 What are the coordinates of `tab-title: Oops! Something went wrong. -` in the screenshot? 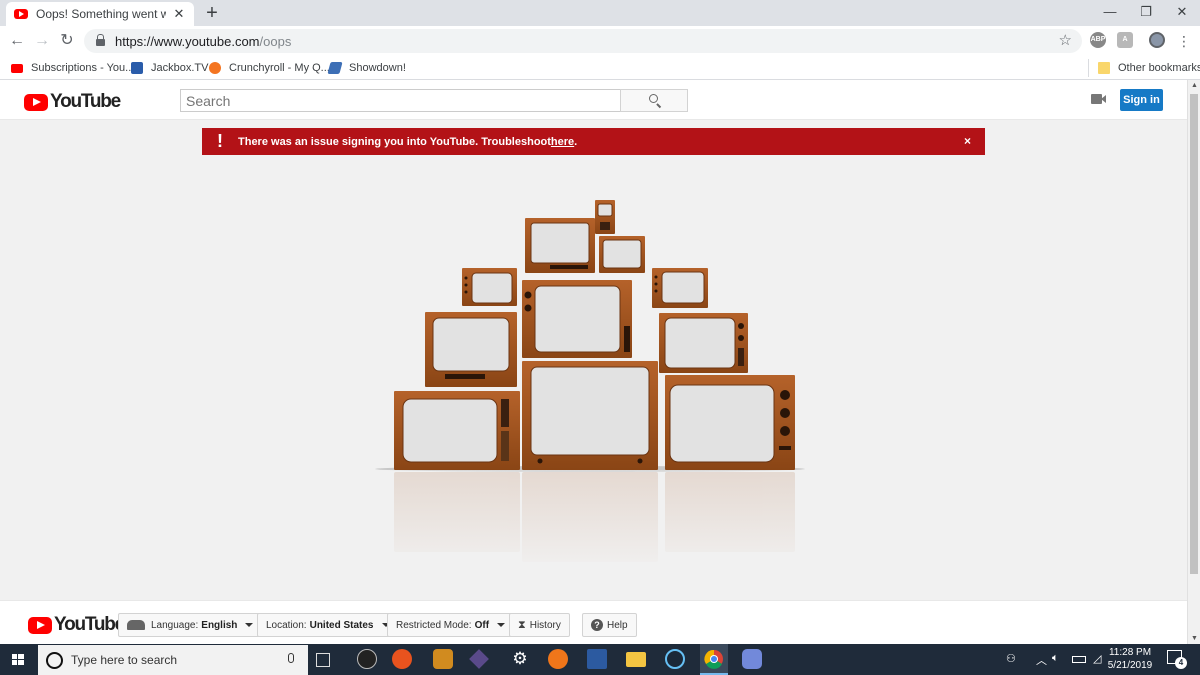 It's located at (101, 14).